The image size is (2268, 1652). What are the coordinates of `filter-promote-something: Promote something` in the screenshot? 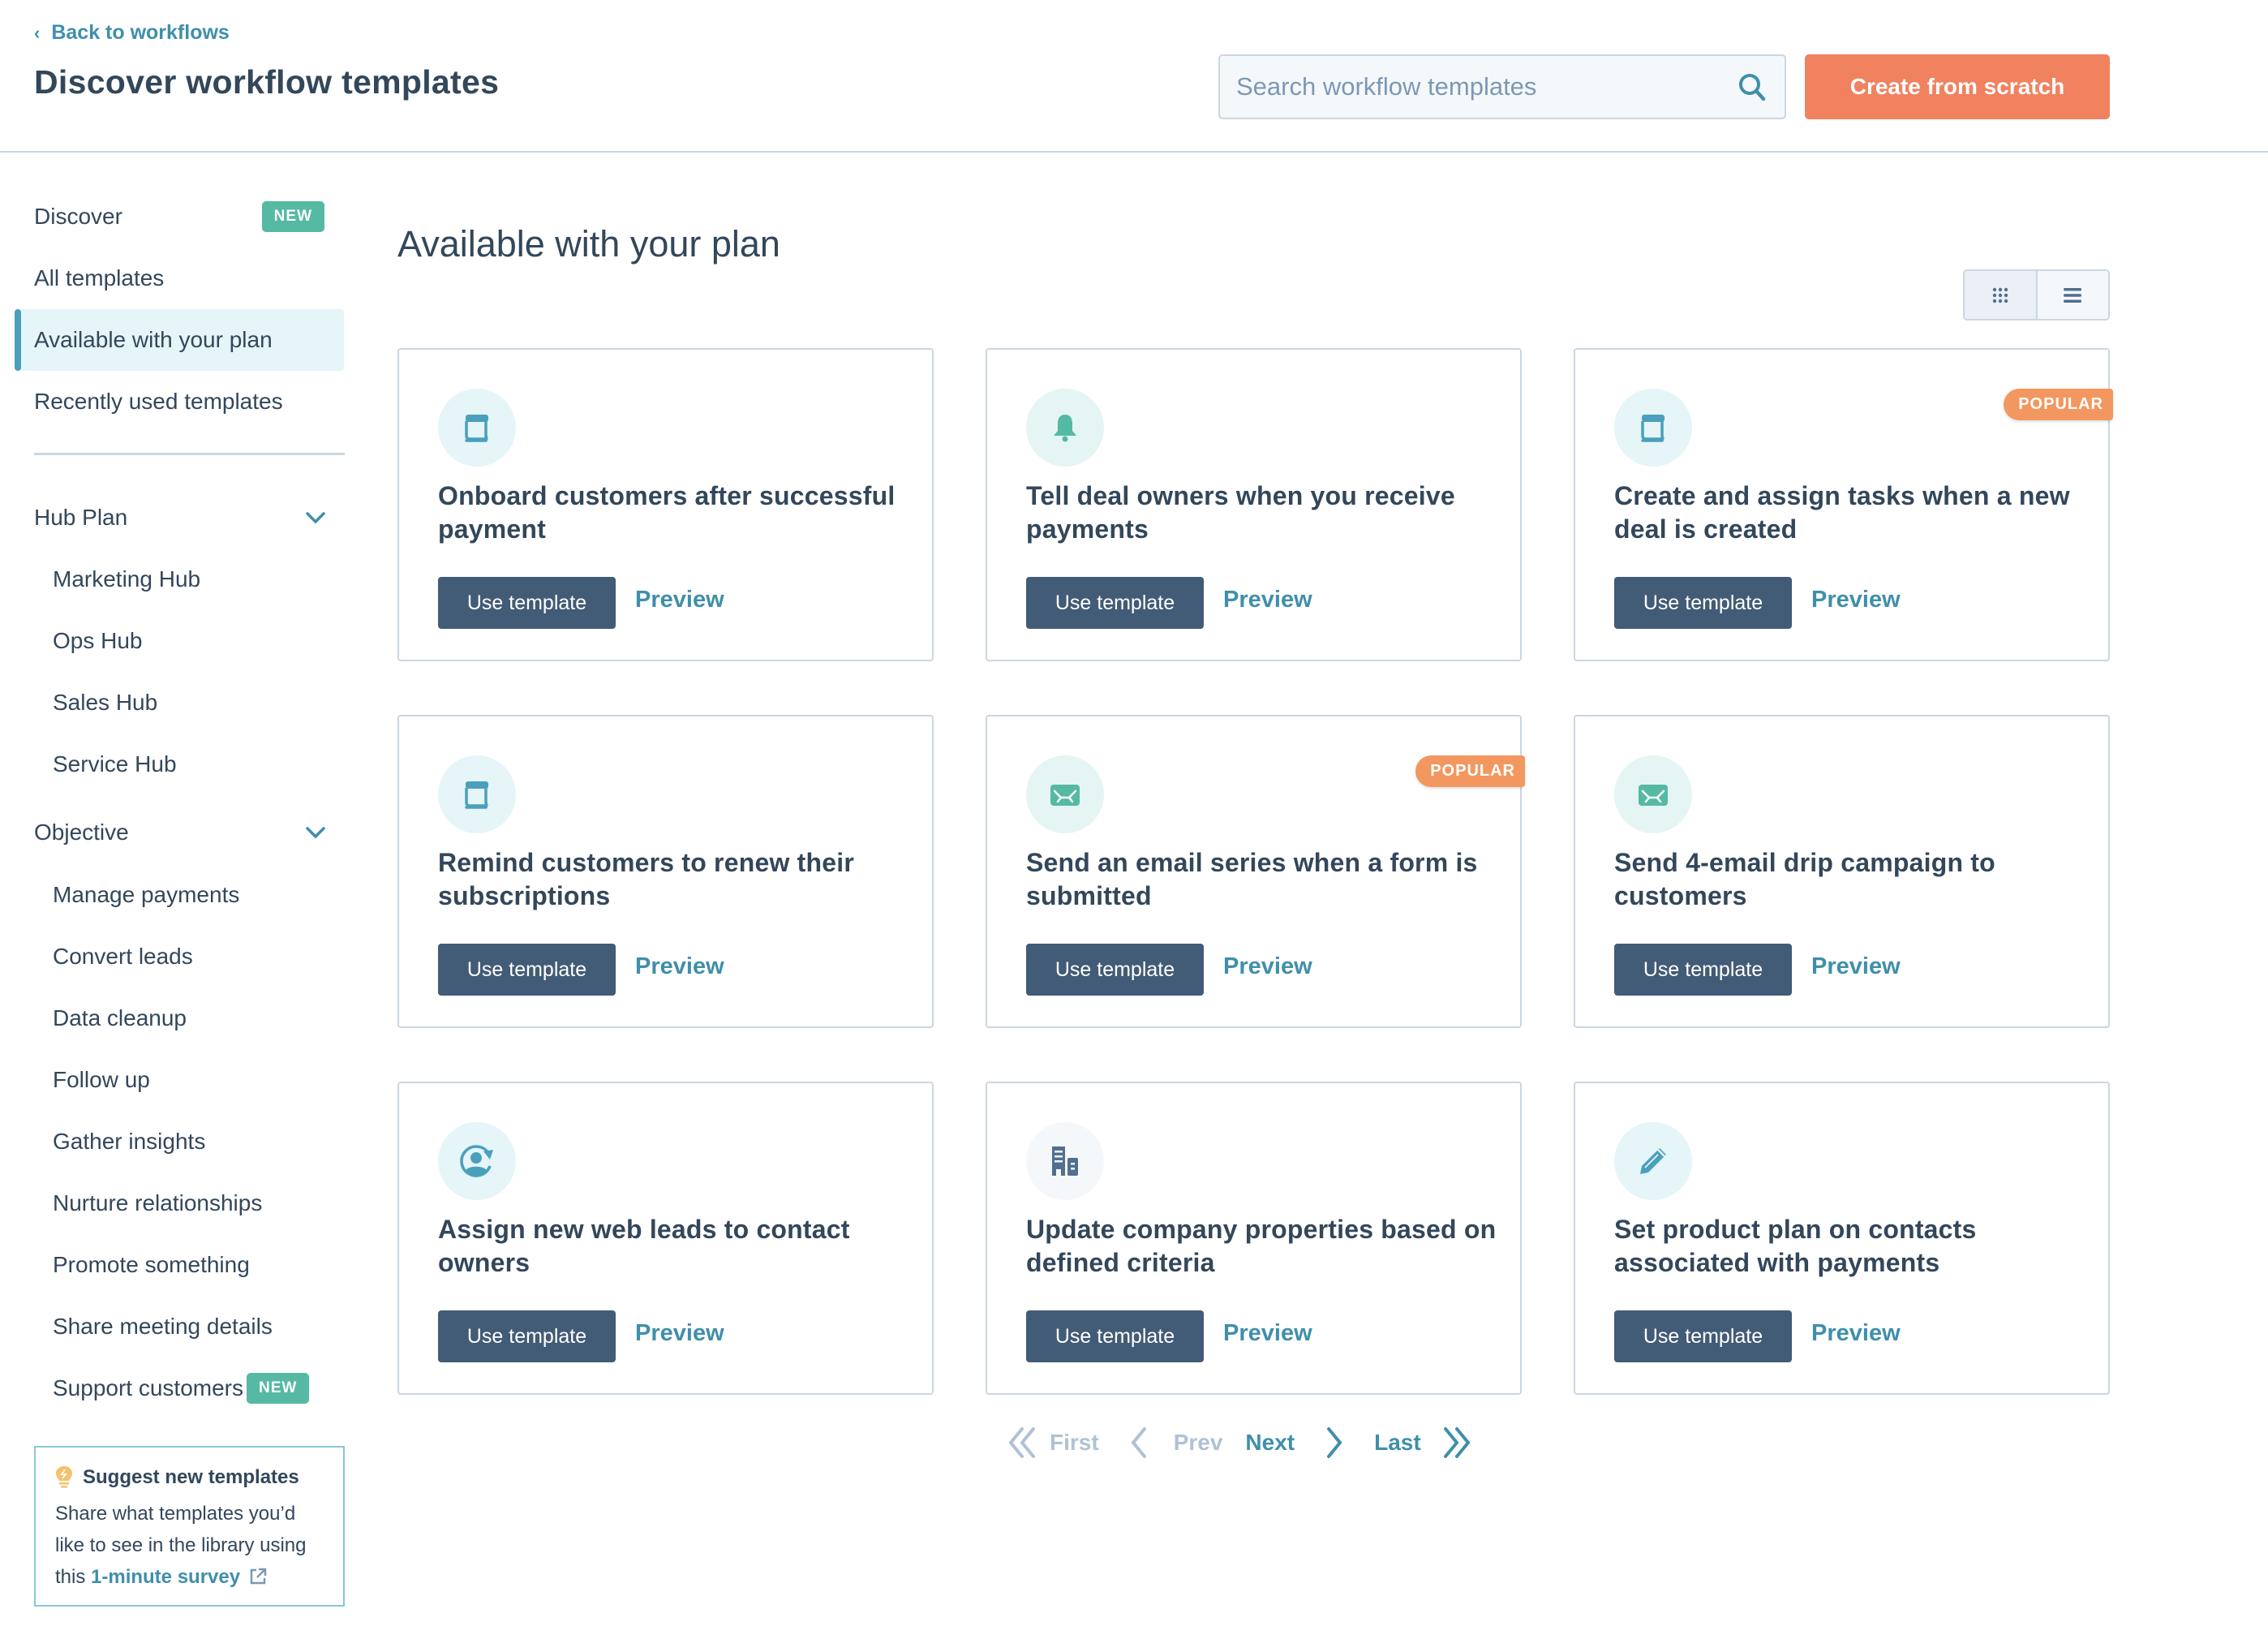 It's located at (151, 1265).